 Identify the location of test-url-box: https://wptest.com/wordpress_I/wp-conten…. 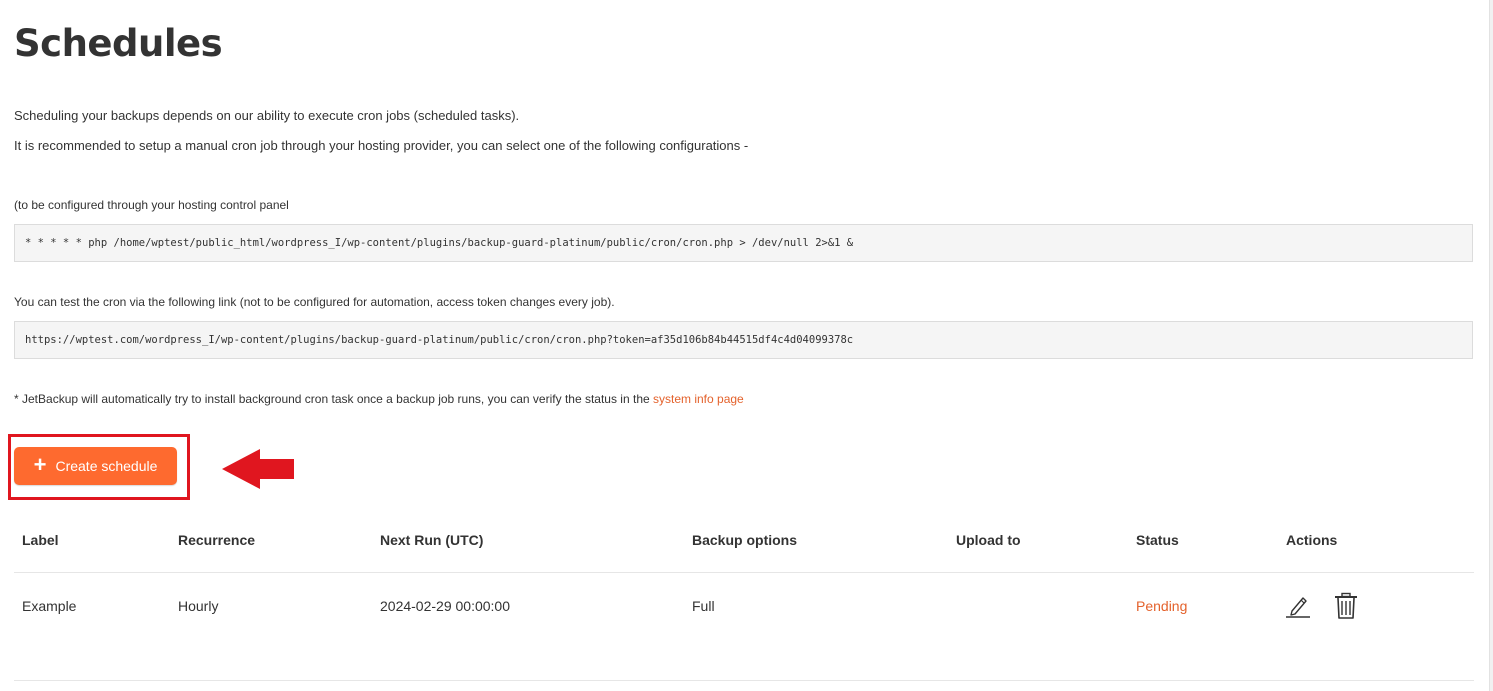
(743, 340).